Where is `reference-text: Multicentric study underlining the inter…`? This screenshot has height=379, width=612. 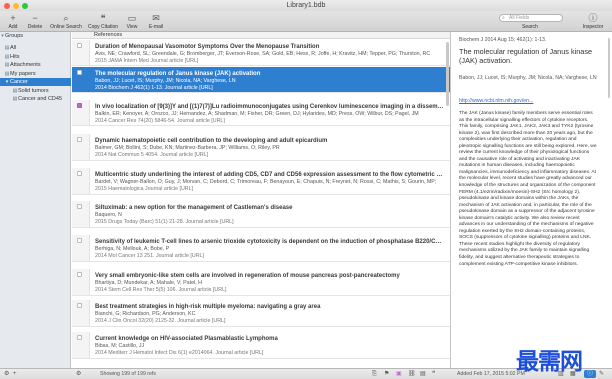 reference-text: Multicentric study underlining the inter… is located at coordinates (270, 182).